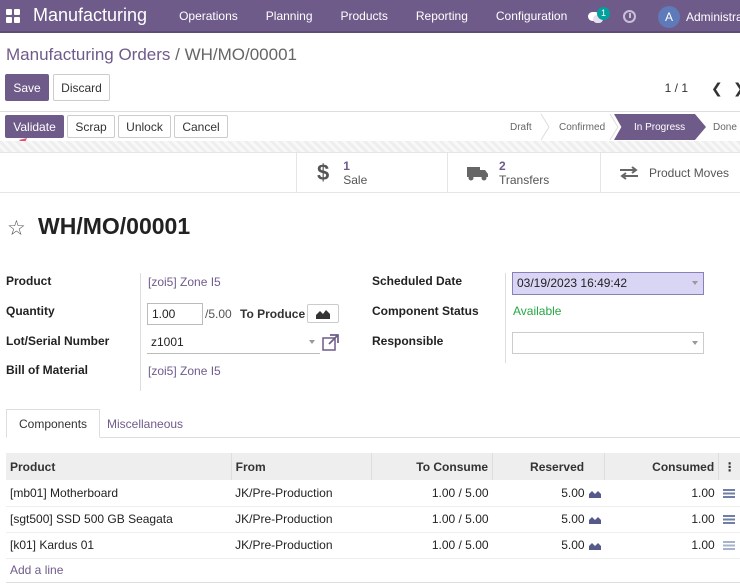  Describe the element at coordinates (608, 343) in the screenshot. I see `responsible-input` at that location.